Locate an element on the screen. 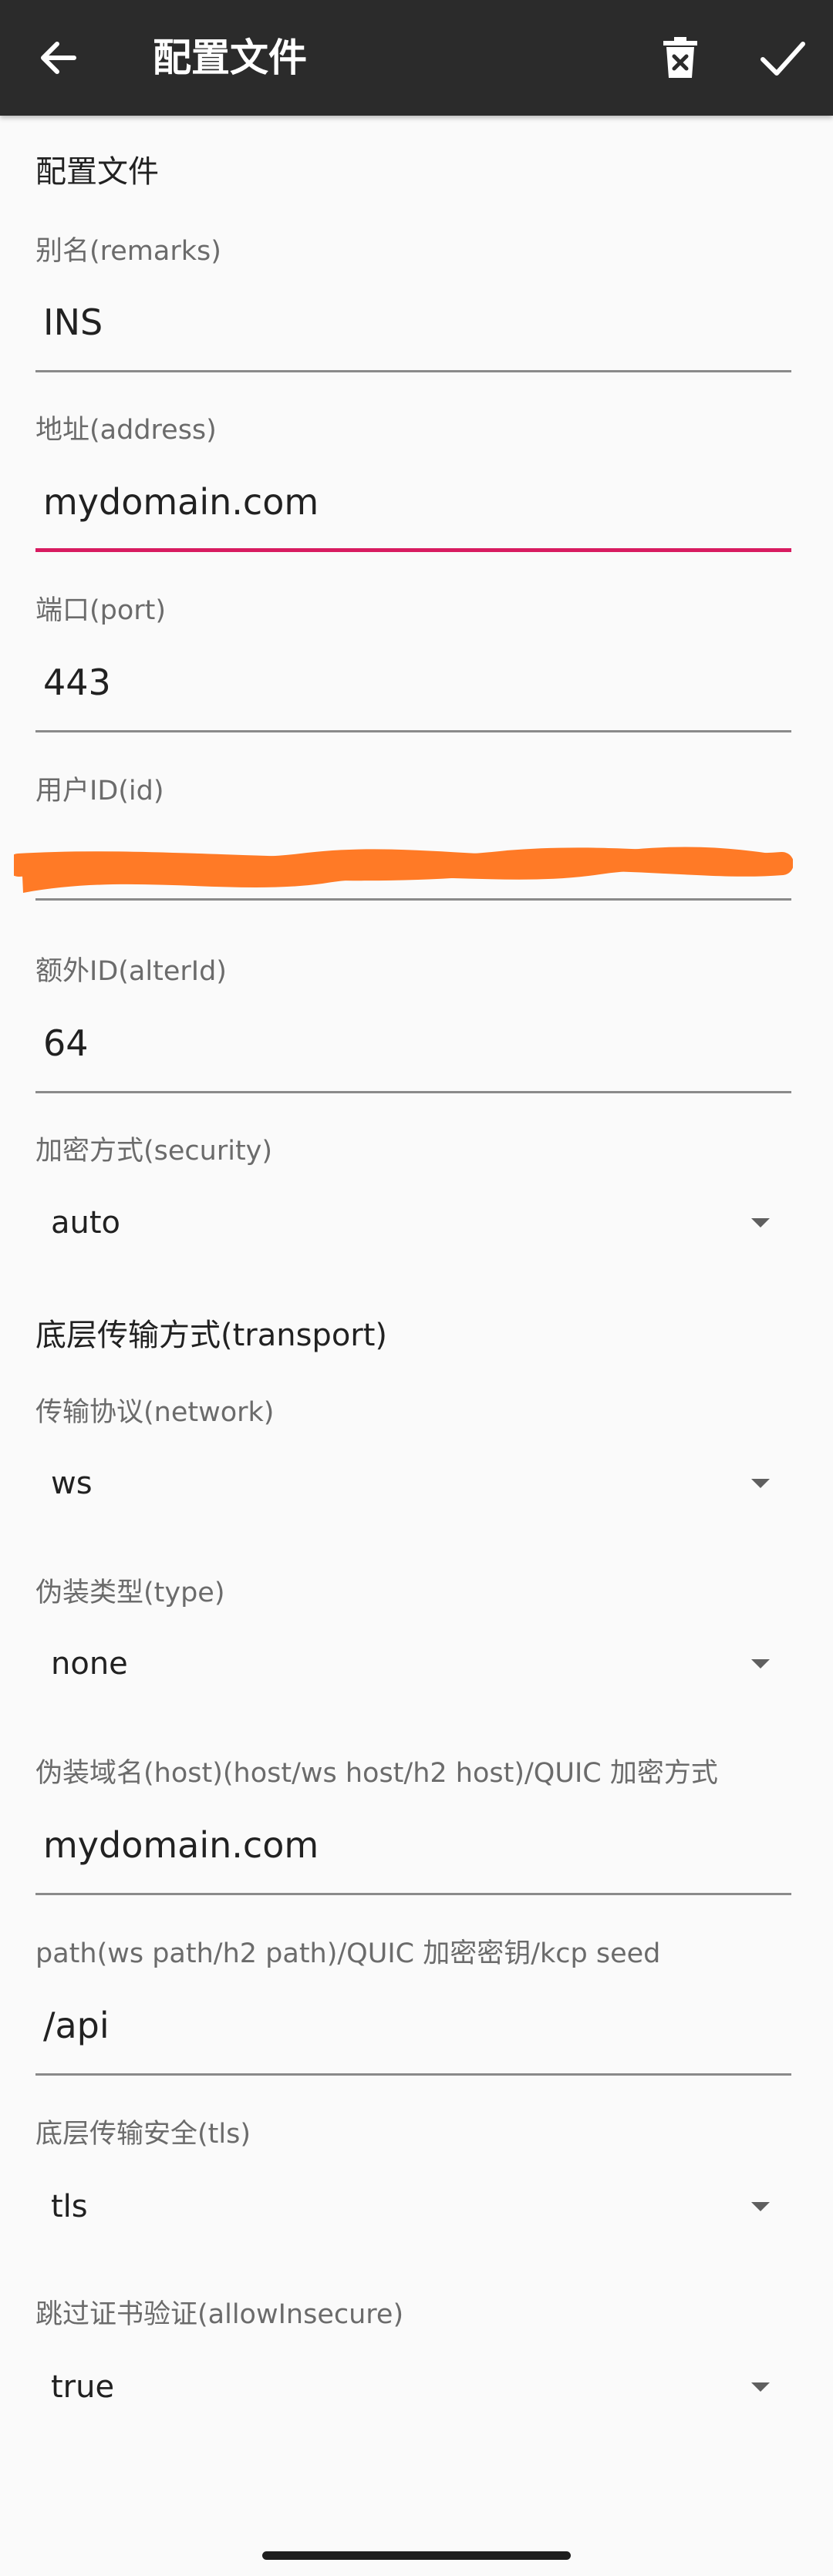 The image size is (833, 2576). path-underline is located at coordinates (413, 2075).